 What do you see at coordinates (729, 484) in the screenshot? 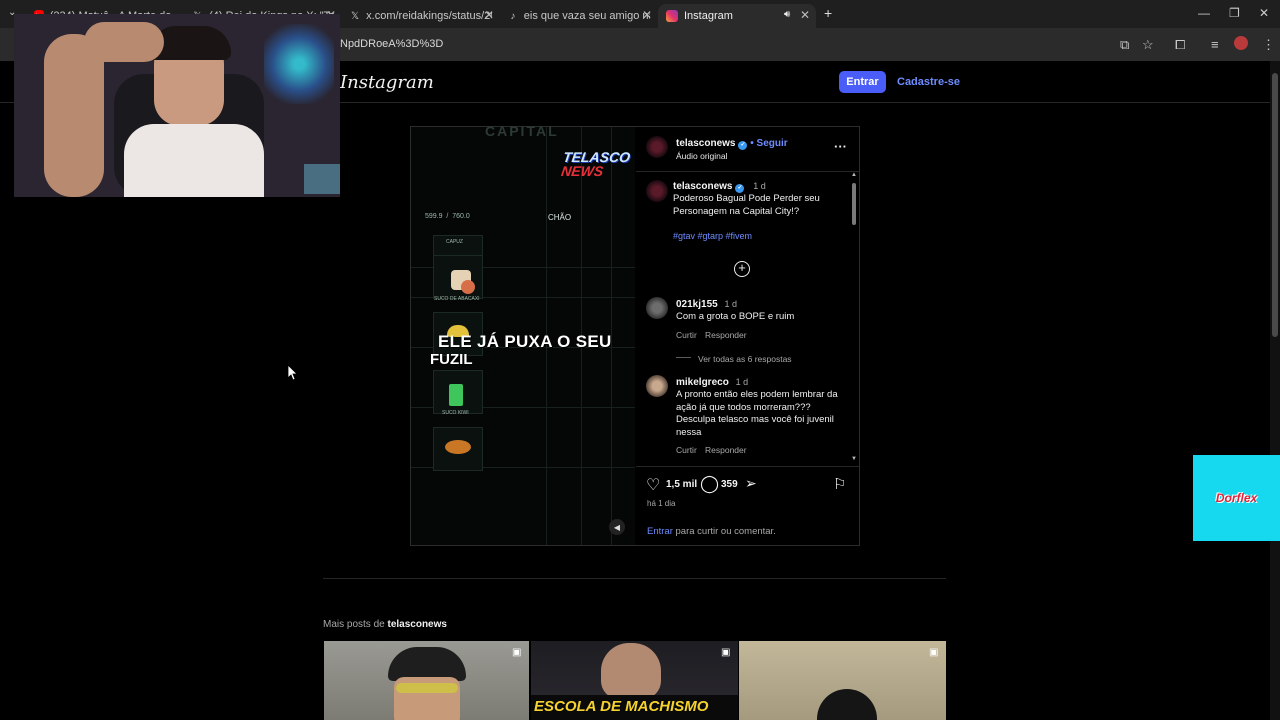
I see `comment-count: 359` at bounding box center [729, 484].